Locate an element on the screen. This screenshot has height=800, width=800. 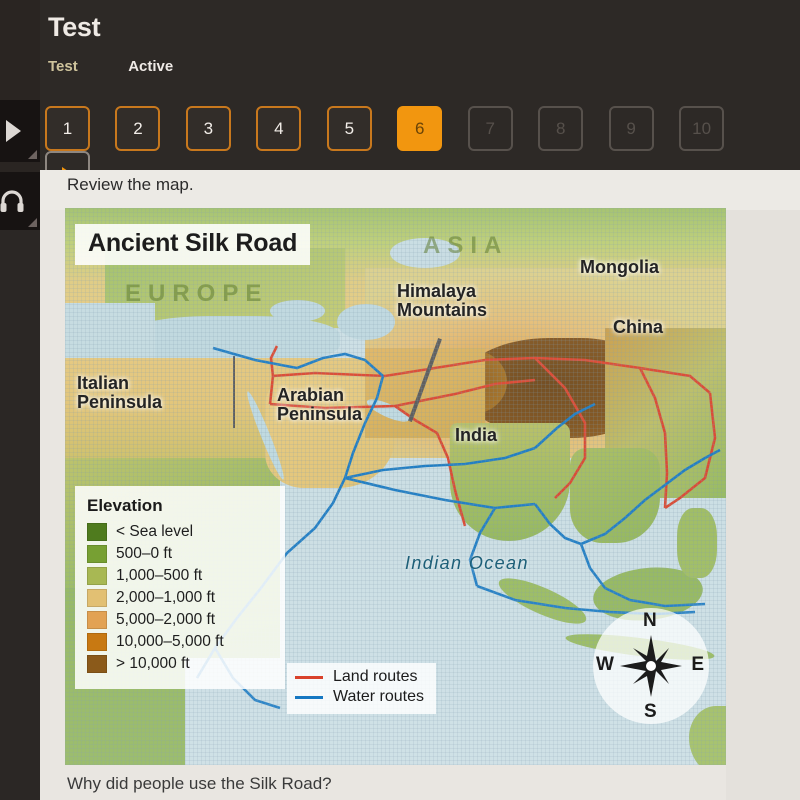
page-title: Test is located at coordinates (74, 27).